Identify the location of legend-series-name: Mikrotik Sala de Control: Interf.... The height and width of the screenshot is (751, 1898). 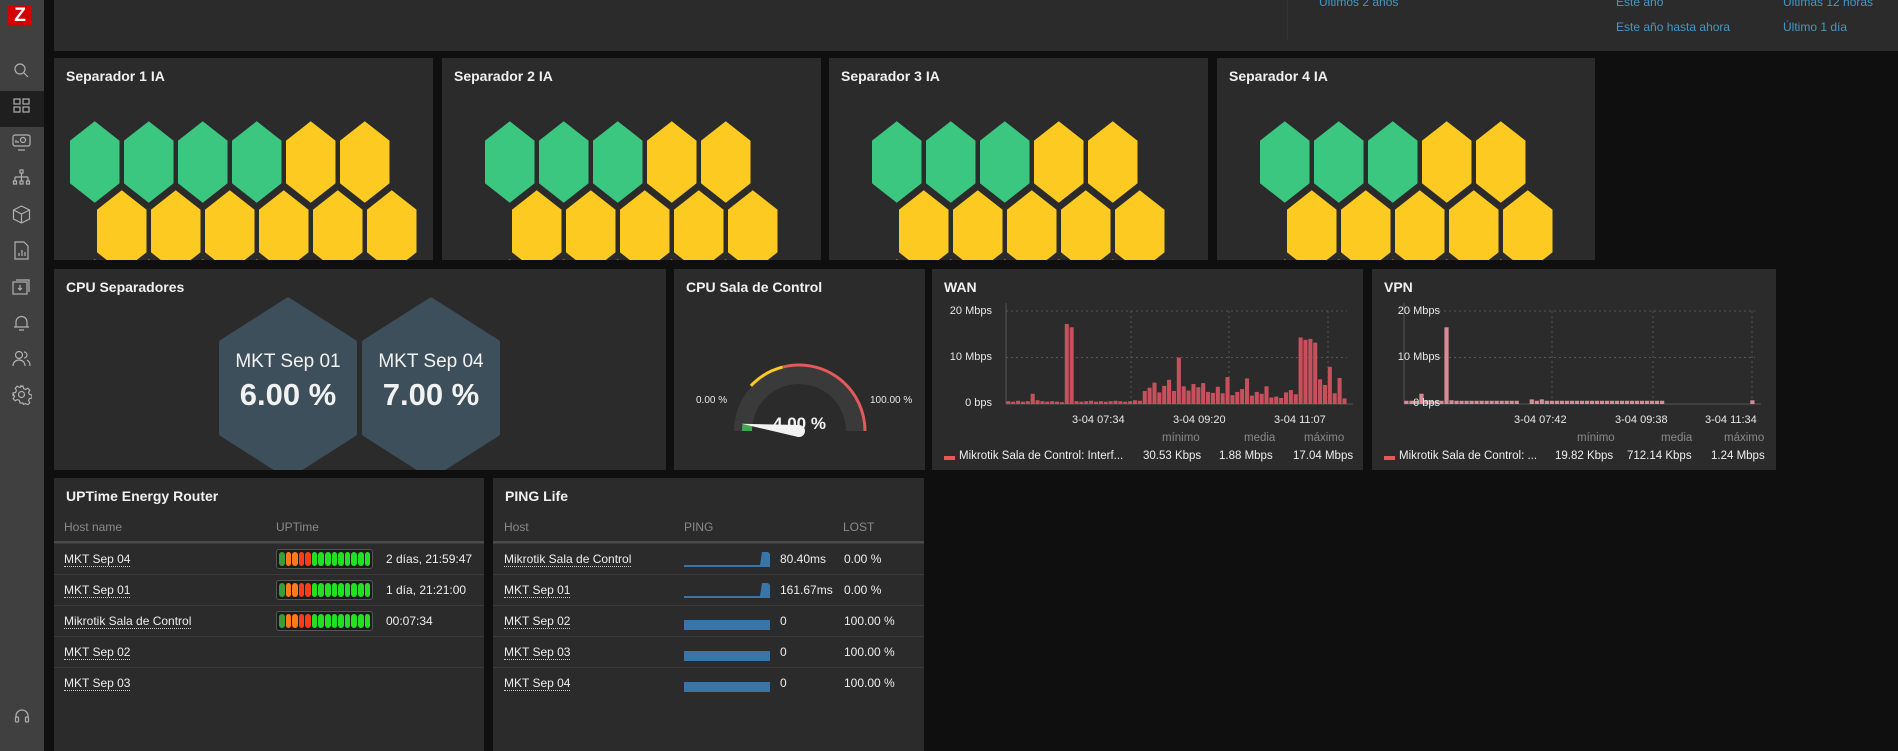
(1041, 456).